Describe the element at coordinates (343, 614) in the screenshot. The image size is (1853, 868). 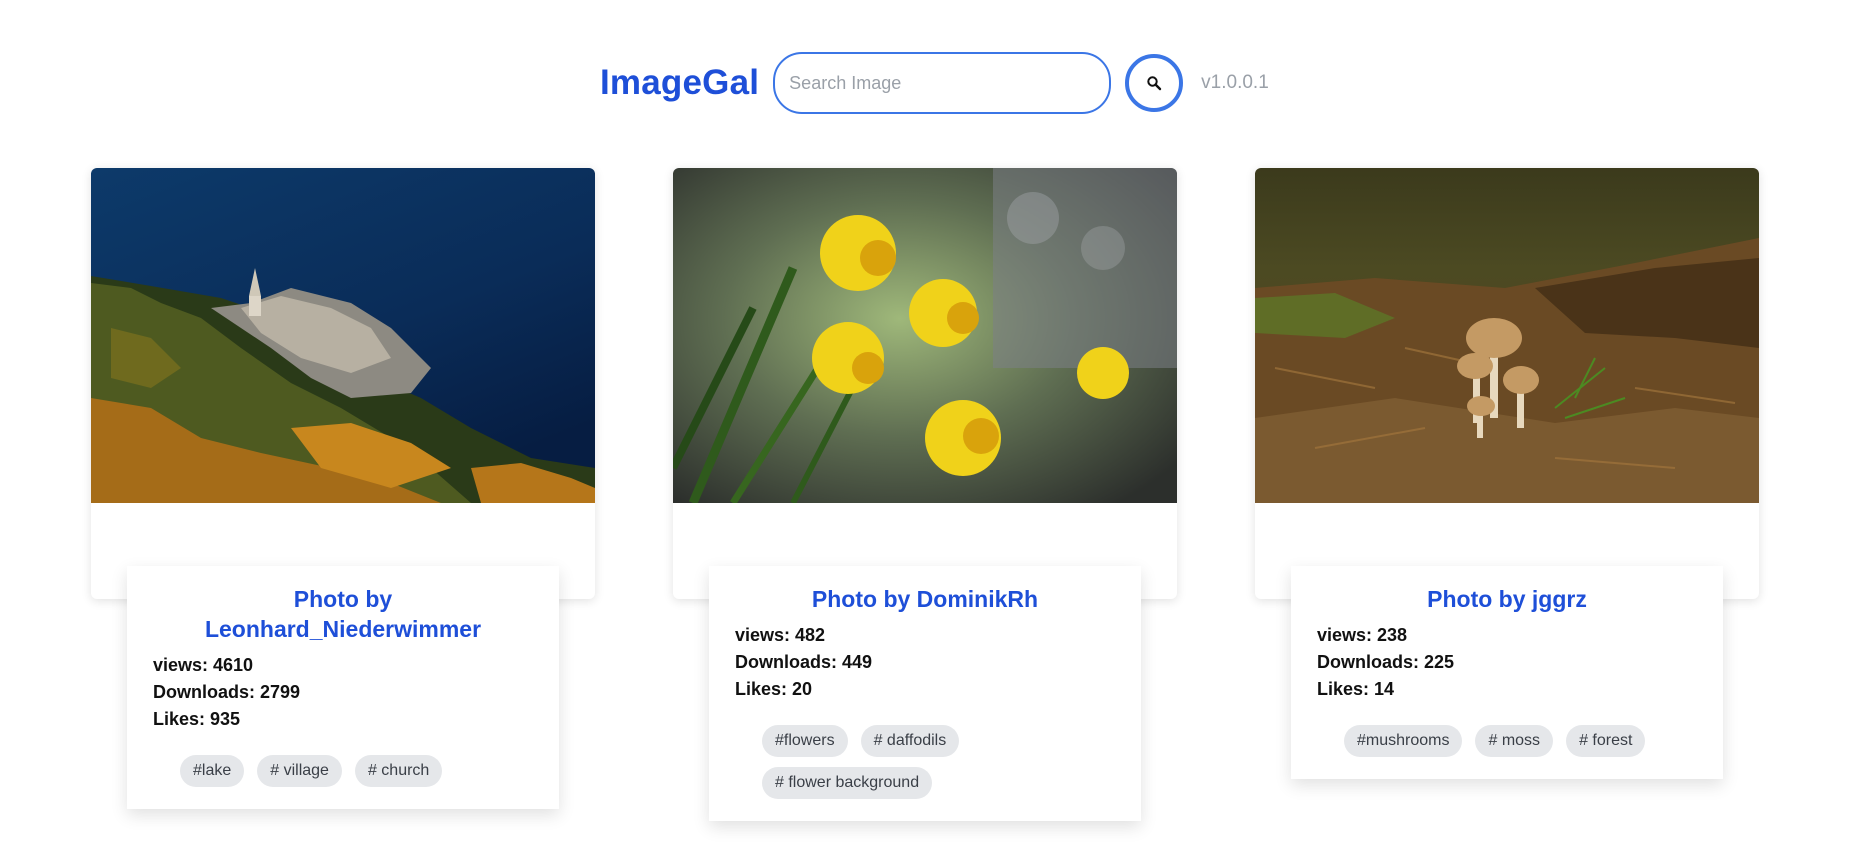
I see `photo-author-title: Photo by Leonhard_Niederwimmer` at that location.